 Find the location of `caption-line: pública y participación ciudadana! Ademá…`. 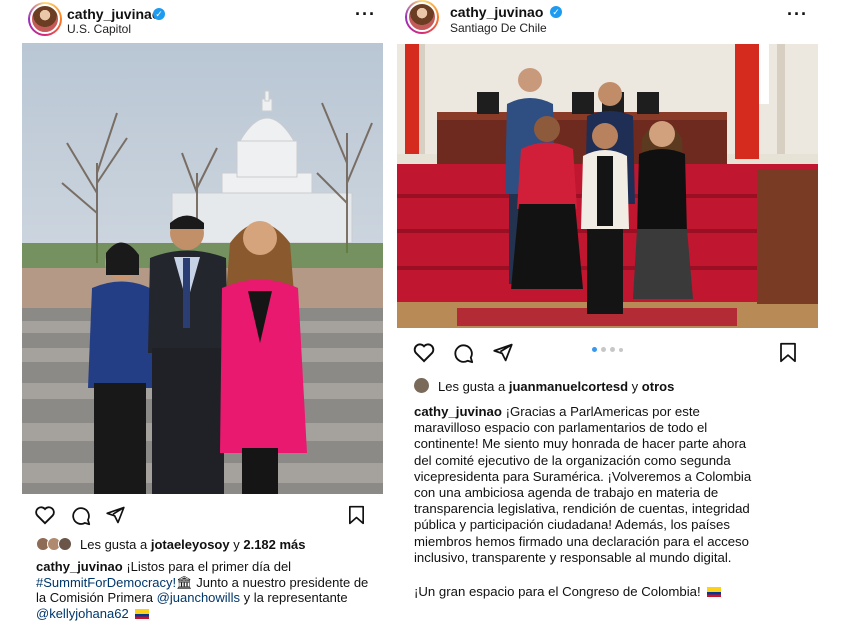

caption-line: pública y participación ciudadana! Ademá… is located at coordinates (572, 525).